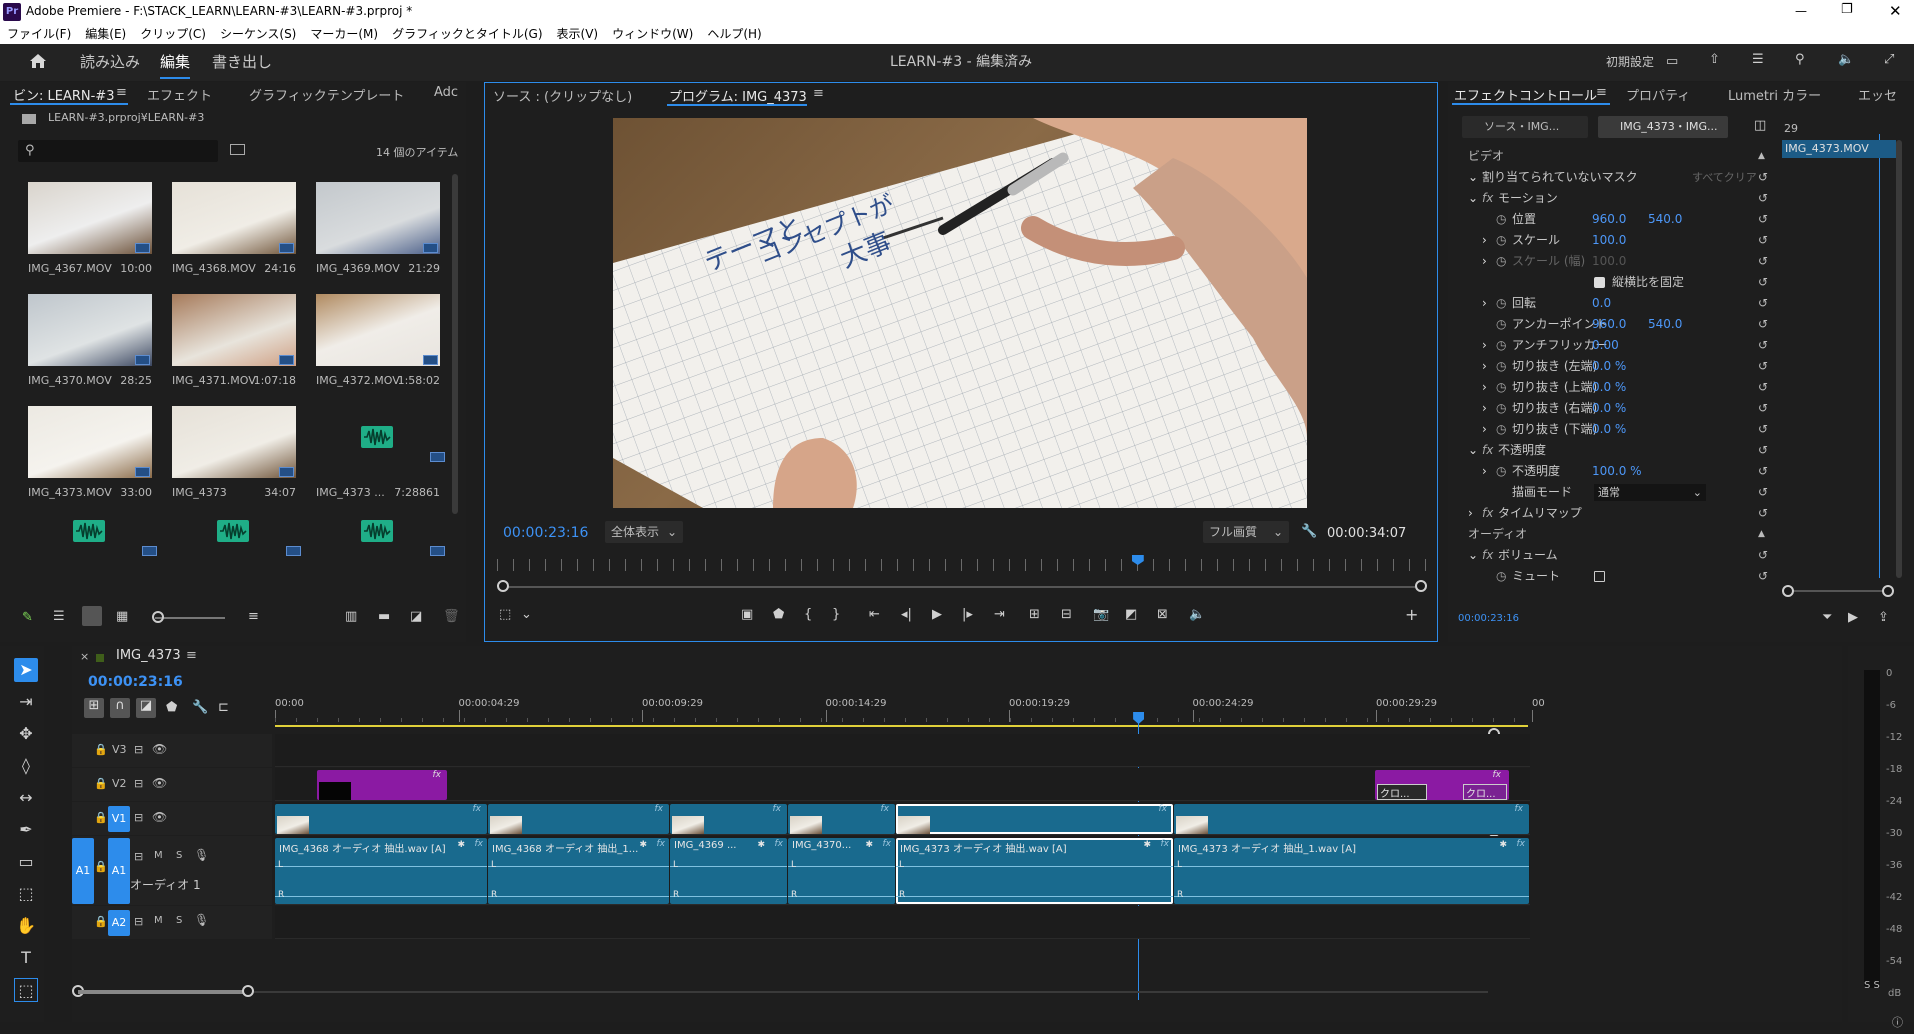 Image resolution: width=1914 pixels, height=1034 pixels. I want to click on wrench-icon: 🔧, so click(1309, 531).